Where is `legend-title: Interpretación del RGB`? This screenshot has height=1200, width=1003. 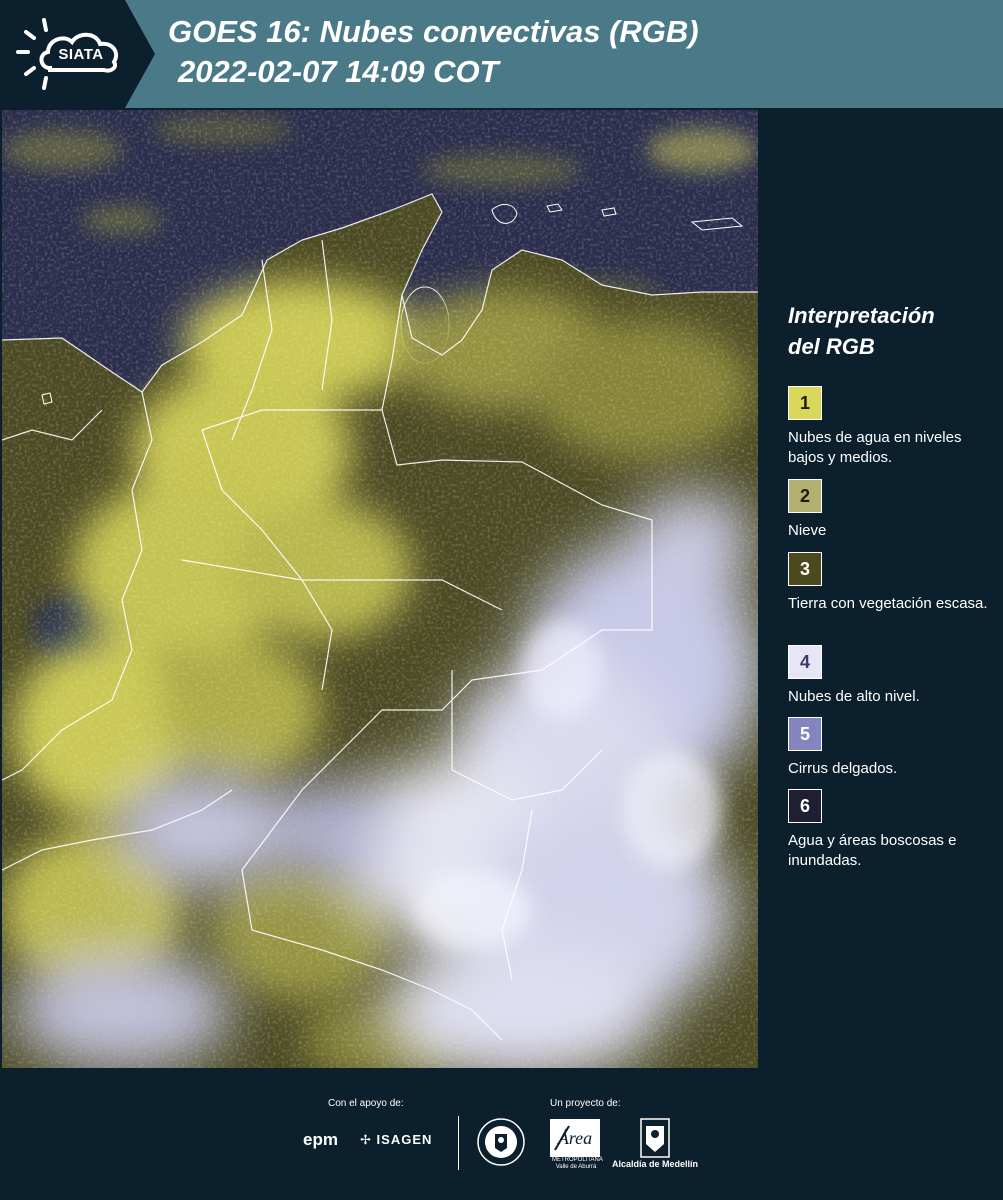
legend-title: Interpretación del RGB is located at coordinates (888, 331).